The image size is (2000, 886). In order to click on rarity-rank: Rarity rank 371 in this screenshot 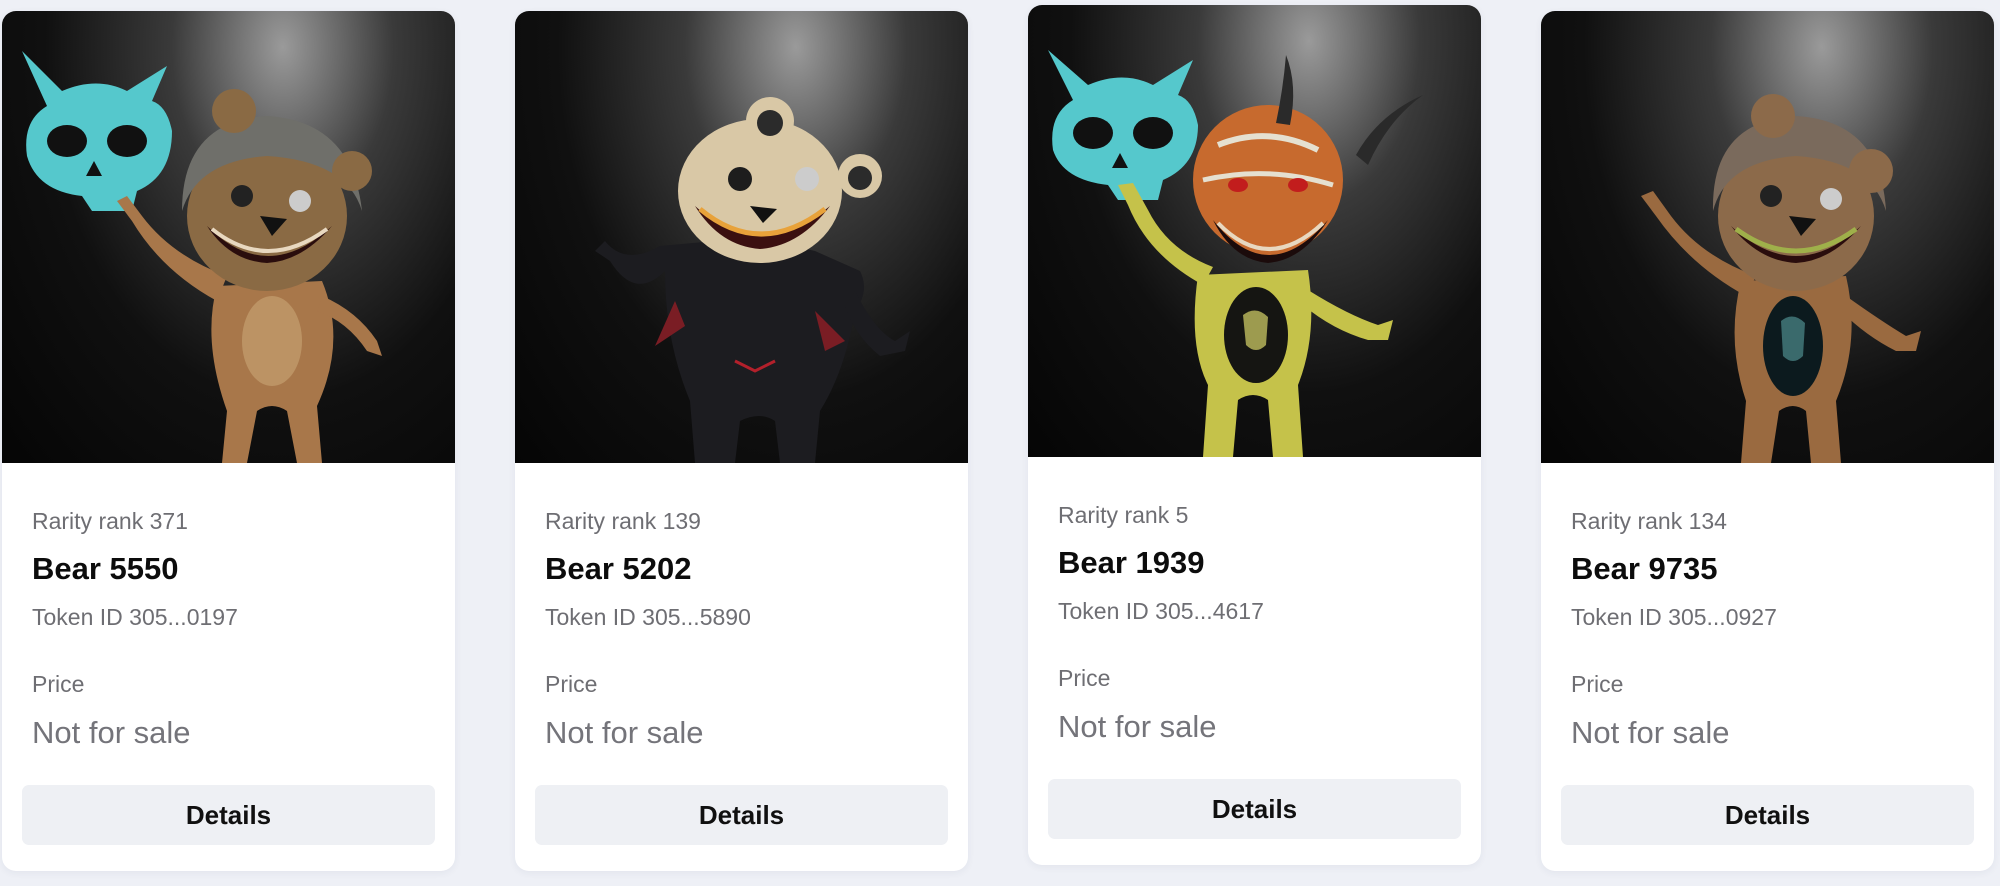, I will do `click(110, 521)`.